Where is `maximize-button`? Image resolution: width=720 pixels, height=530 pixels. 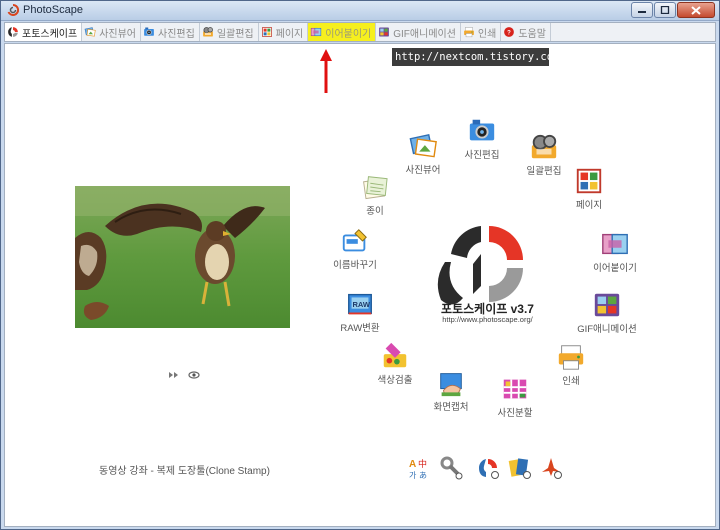 maximize-button is located at coordinates (665, 10).